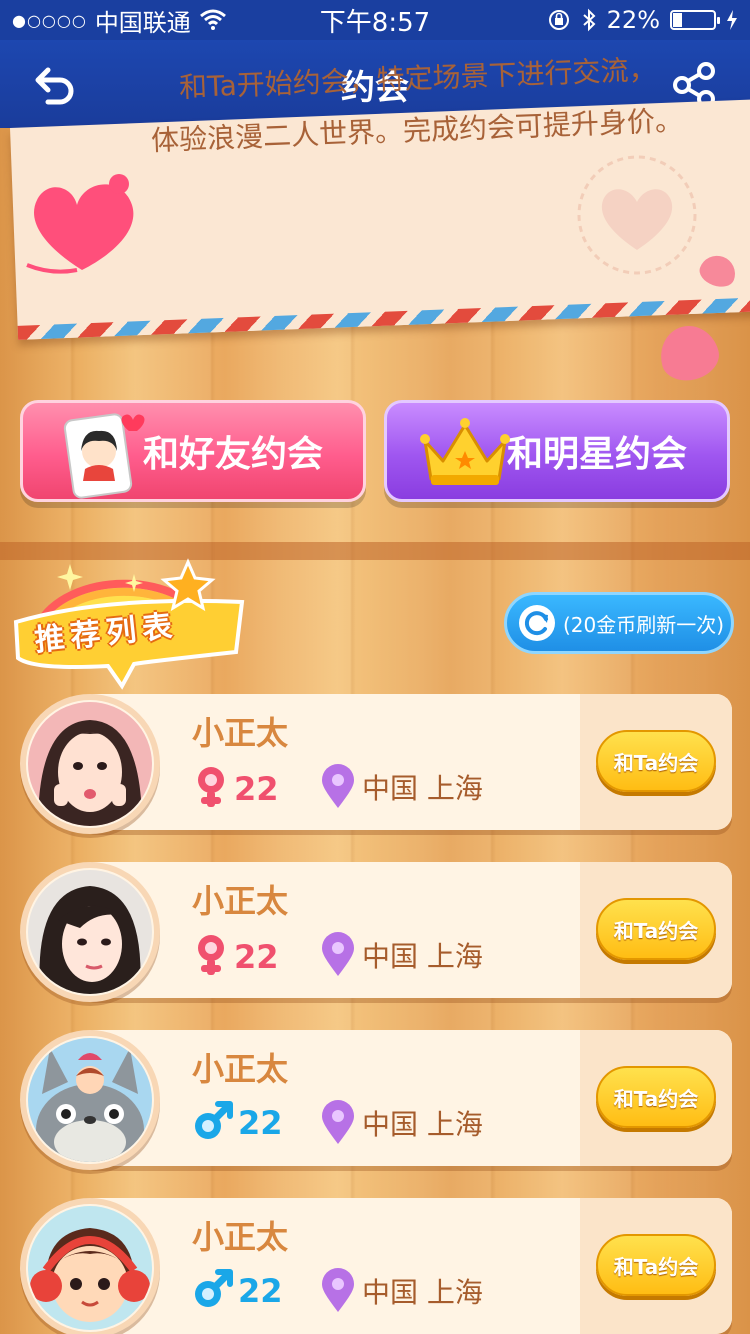  What do you see at coordinates (637, 215) in the screenshot?
I see `stamp-heart-icon` at bounding box center [637, 215].